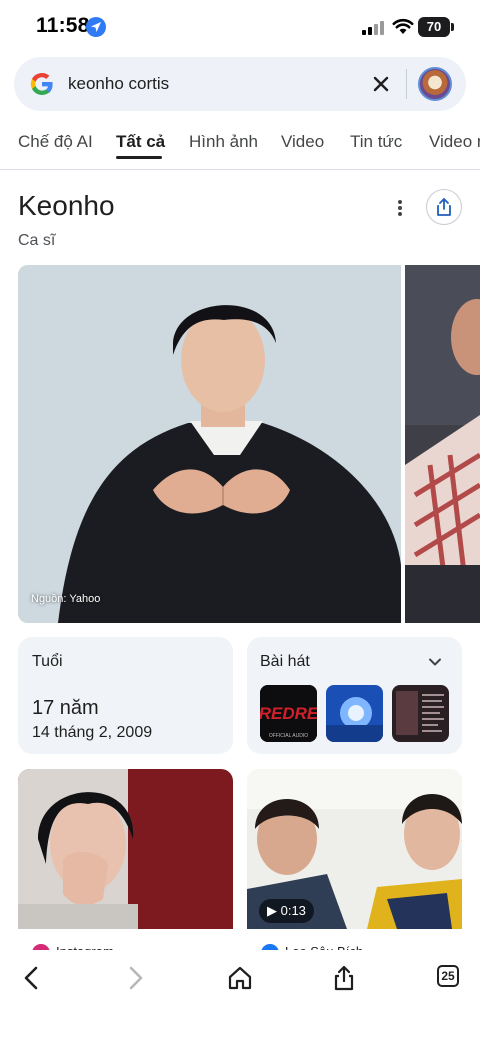 The width and height of the screenshot is (480, 1039). What do you see at coordinates (118, 84) in the screenshot?
I see `search-input: keonho cortis` at bounding box center [118, 84].